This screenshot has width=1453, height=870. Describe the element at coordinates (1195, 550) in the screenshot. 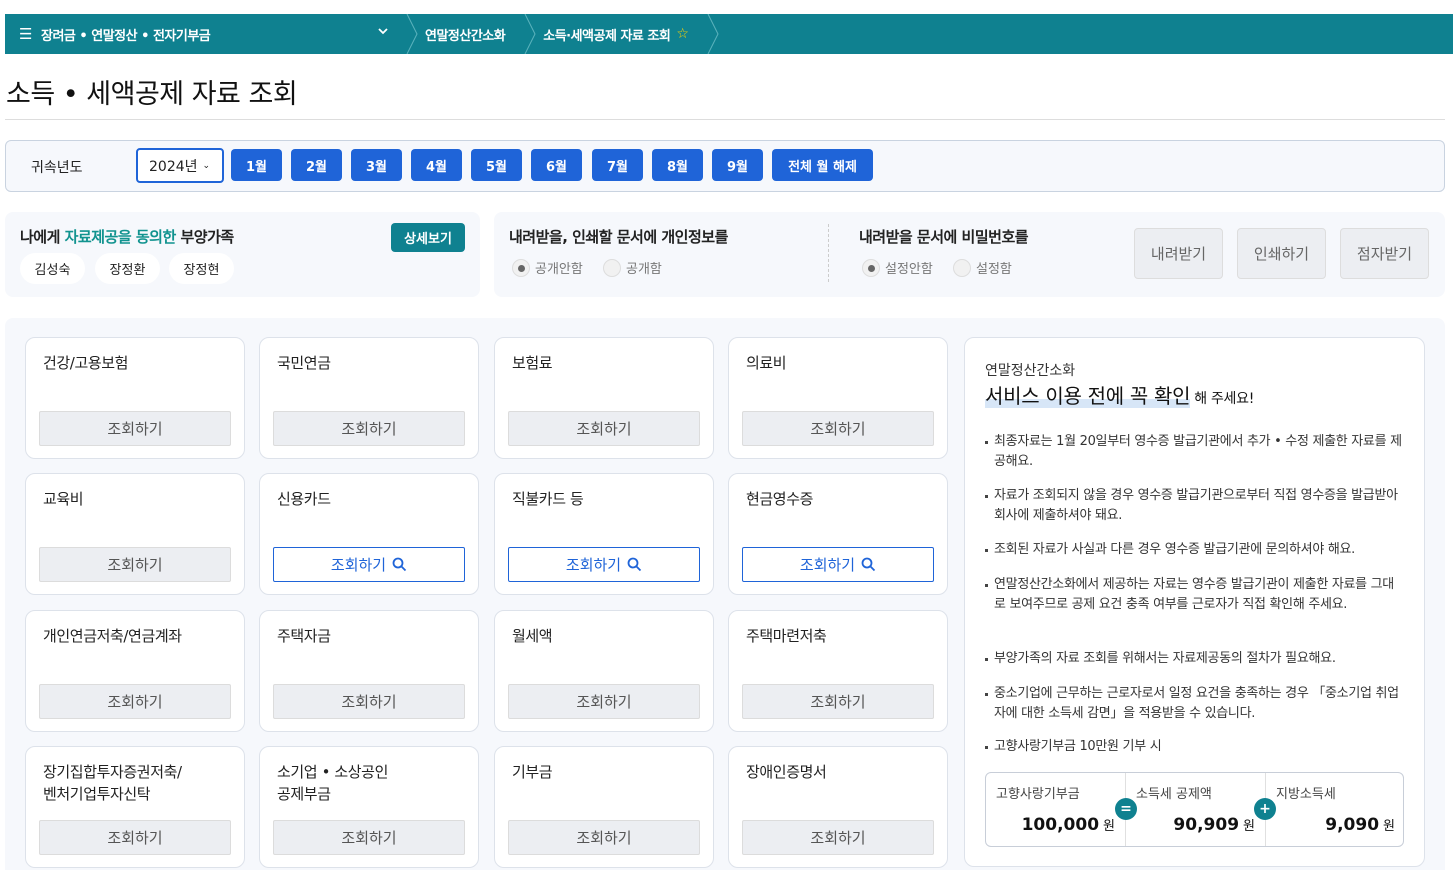

I see `info-note: 조회된 자료가 사실과 다른 경우 영수증 발급기관에 문의하셔야 해요.` at that location.